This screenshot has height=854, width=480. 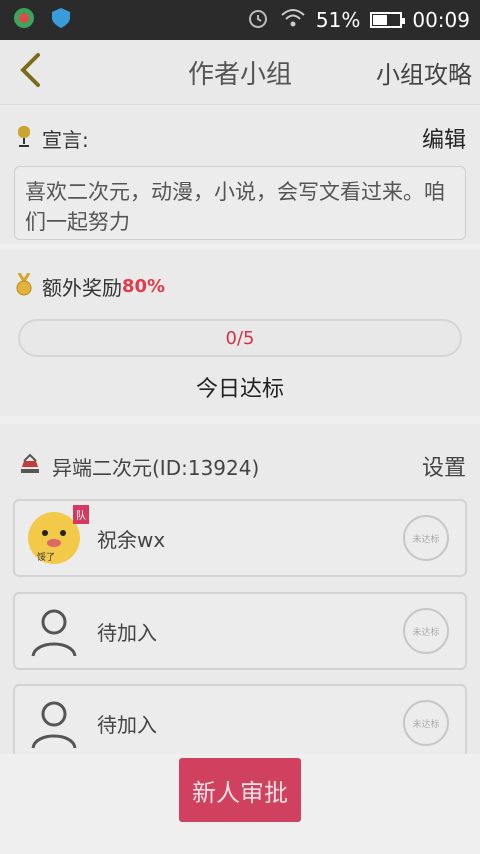 I want to click on progress-bar: 0/5, so click(x=240, y=338).